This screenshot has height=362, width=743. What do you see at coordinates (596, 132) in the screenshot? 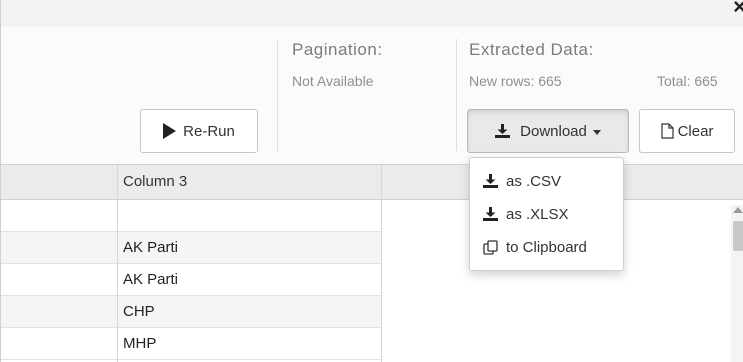
I see `chevron-down-icon` at bounding box center [596, 132].